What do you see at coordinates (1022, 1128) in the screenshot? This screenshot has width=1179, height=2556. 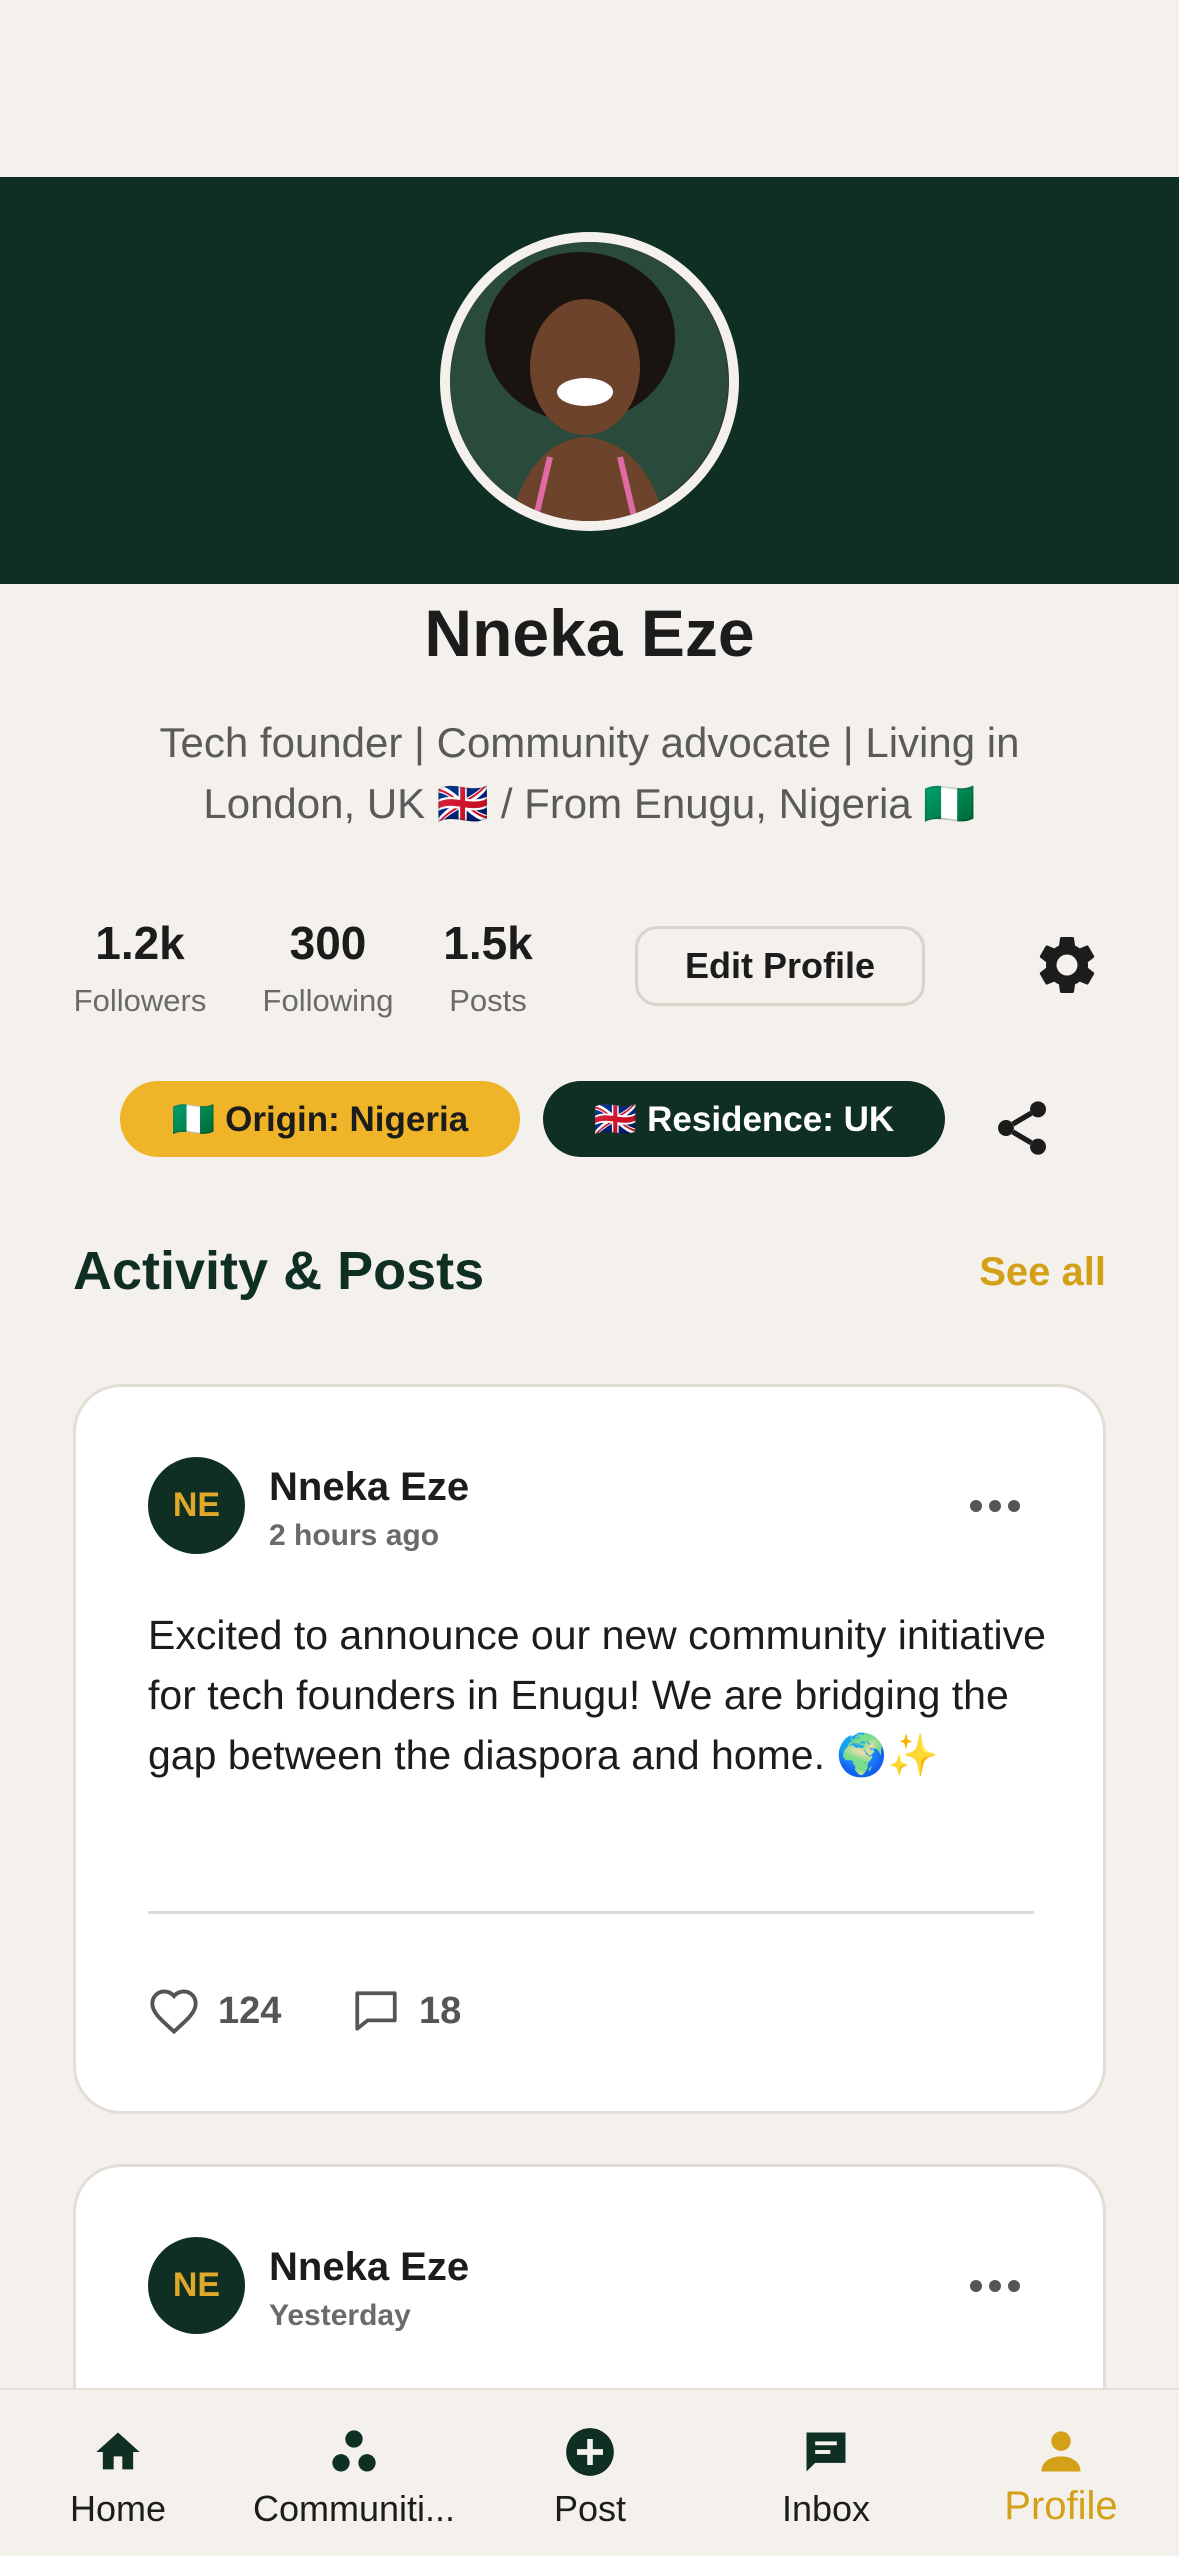 I see `share-icon` at bounding box center [1022, 1128].